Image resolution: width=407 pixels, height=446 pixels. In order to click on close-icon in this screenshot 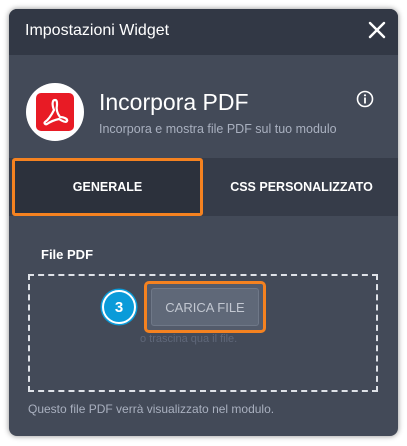, I will do `click(377, 30)`.